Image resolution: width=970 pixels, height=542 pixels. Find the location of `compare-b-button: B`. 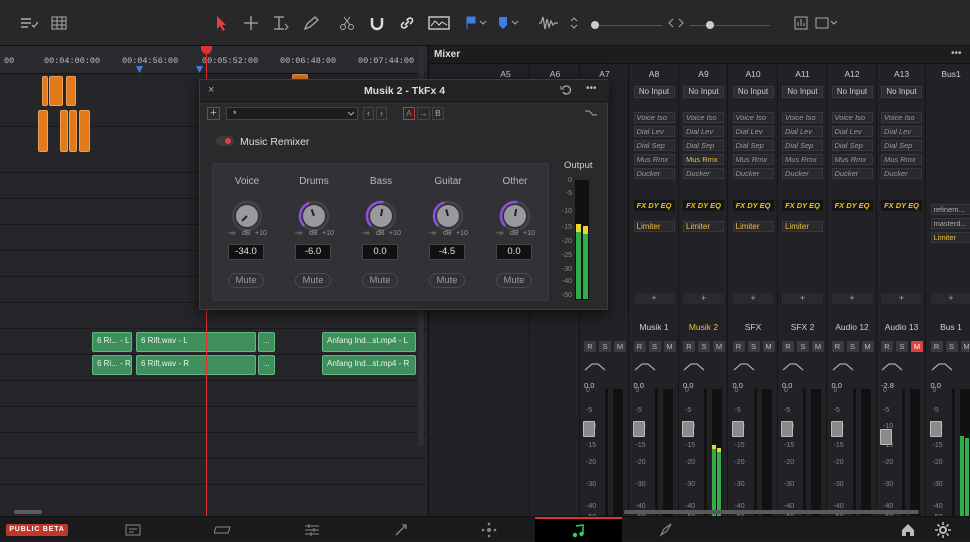

compare-b-button: B is located at coordinates (438, 113).